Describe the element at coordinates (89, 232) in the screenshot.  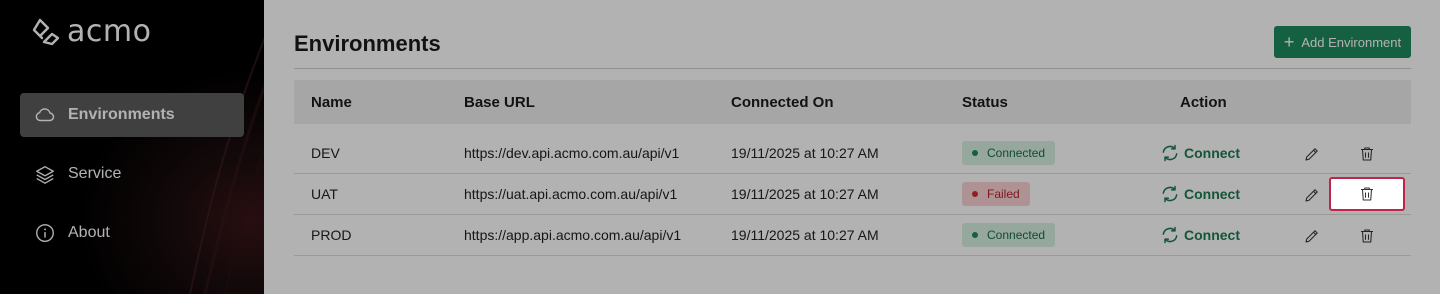
I see `sidebar-item-label: About` at that location.